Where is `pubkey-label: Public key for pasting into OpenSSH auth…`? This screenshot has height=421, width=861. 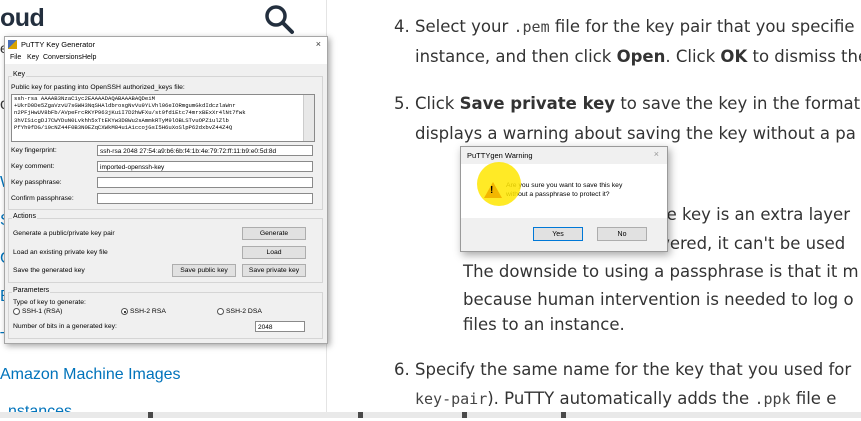
pubkey-label: Public key for pasting into OpenSSH auth… is located at coordinates (98, 87).